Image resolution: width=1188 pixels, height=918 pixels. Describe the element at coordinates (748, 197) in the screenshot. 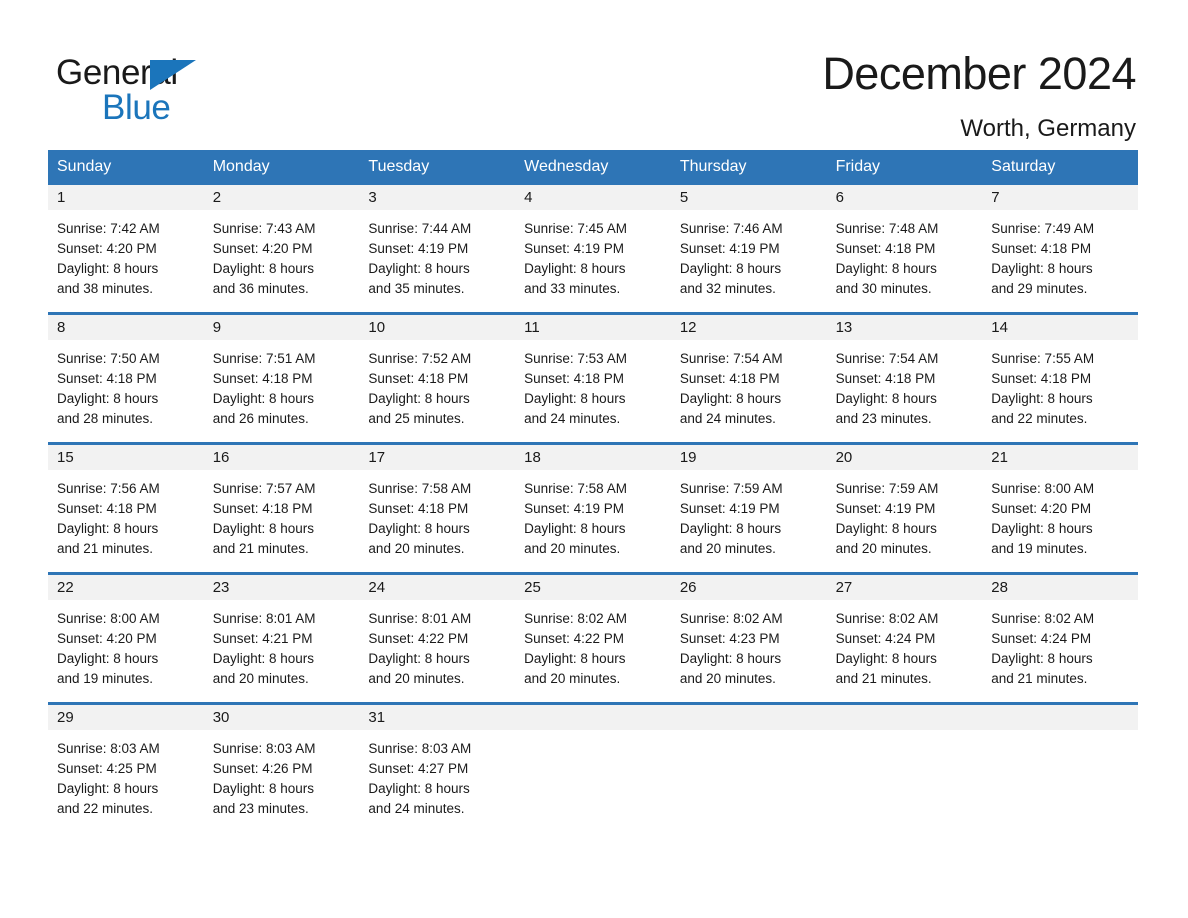

I see `day-number: 5` at that location.